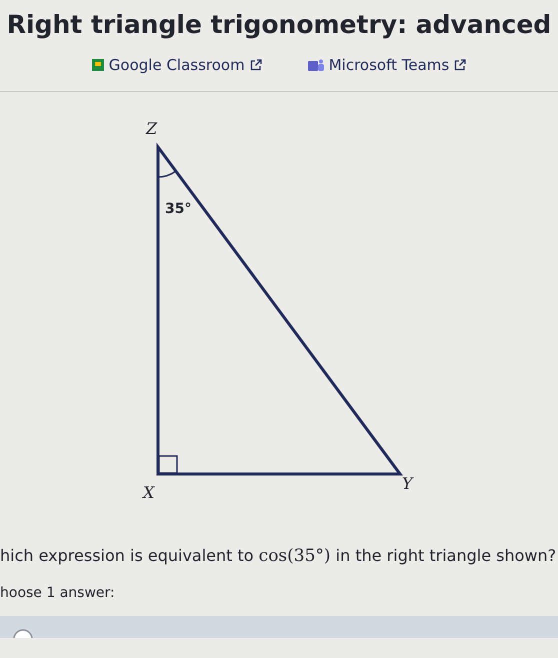 The image size is (558, 658). Describe the element at coordinates (178, 208) in the screenshot. I see `angle-label: 35°` at that location.